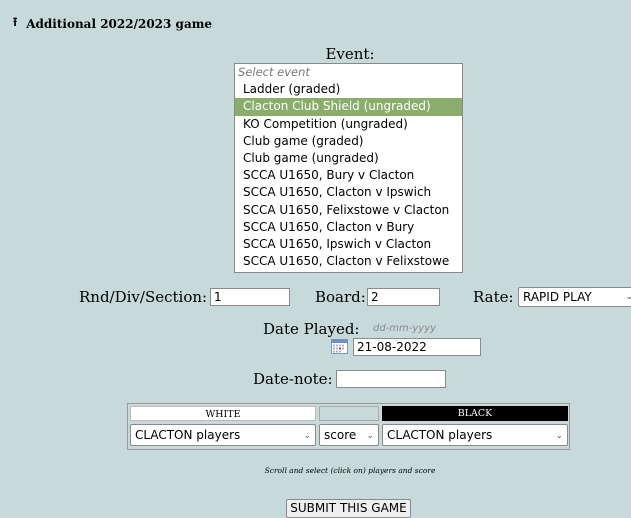 The width and height of the screenshot is (631, 518). I want to click on black-player-select: CLACTON players ⌄, so click(475, 435).